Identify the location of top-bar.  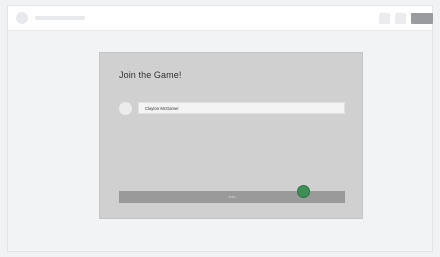
(220, 18).